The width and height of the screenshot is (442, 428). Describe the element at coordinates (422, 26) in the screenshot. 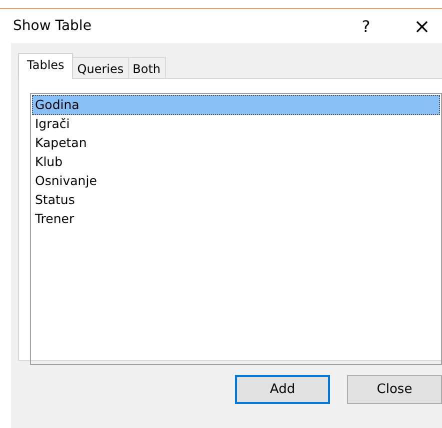

I see `close-button: ×` at that location.